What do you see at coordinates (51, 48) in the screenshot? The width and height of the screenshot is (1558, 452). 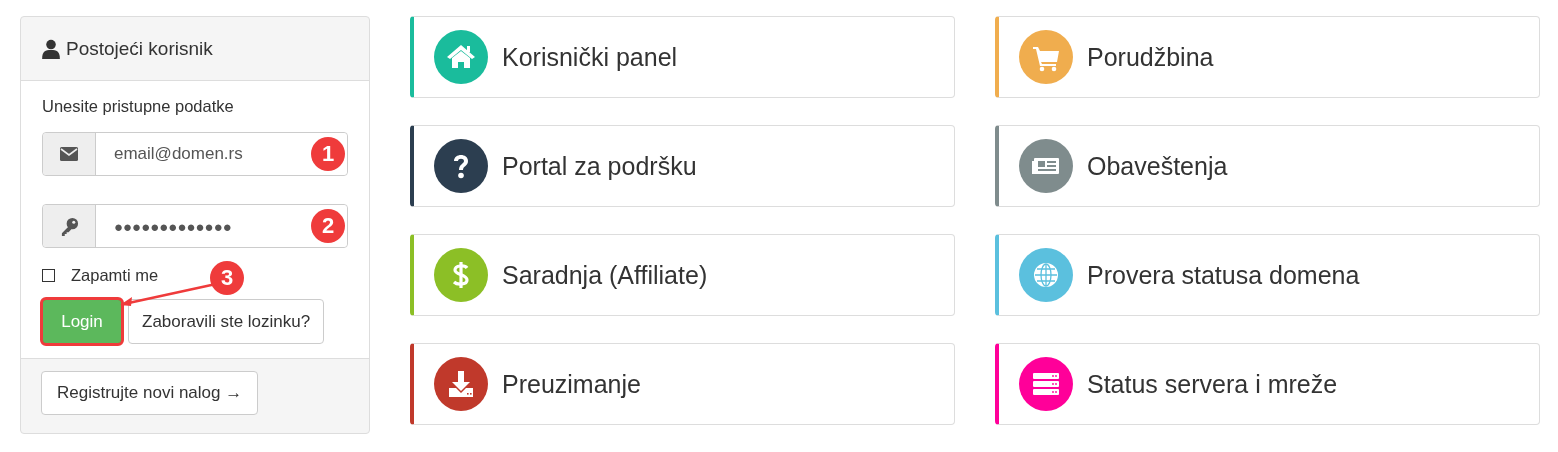 I see `user-icon` at bounding box center [51, 48].